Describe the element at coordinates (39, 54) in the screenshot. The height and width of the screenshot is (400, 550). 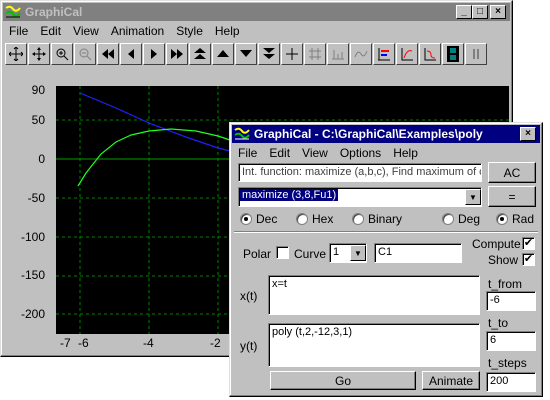
I see `move-all-icon` at that location.